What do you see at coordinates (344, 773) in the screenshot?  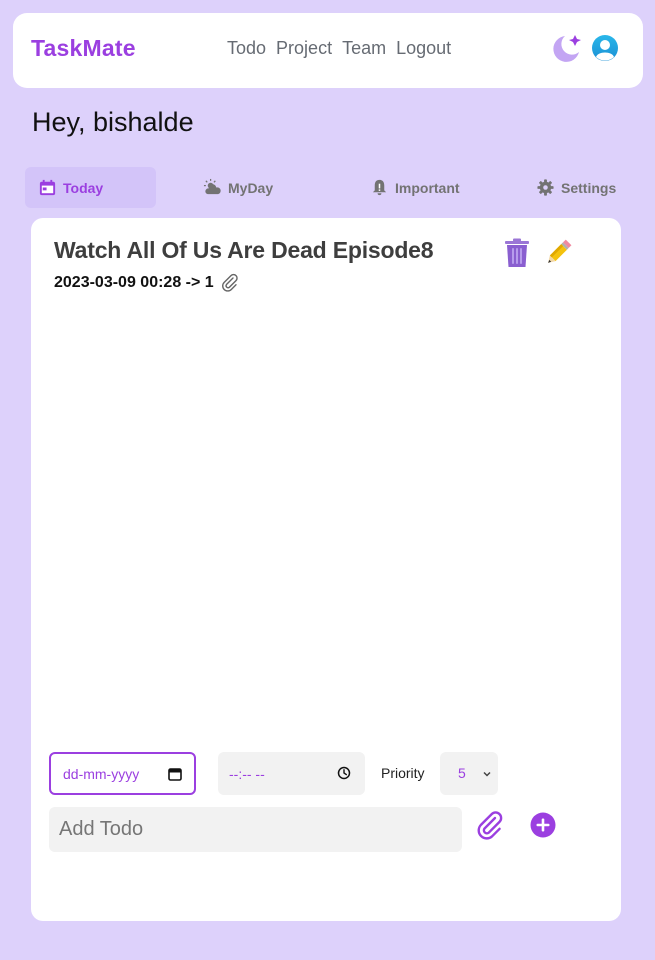 I see `clock-icon` at bounding box center [344, 773].